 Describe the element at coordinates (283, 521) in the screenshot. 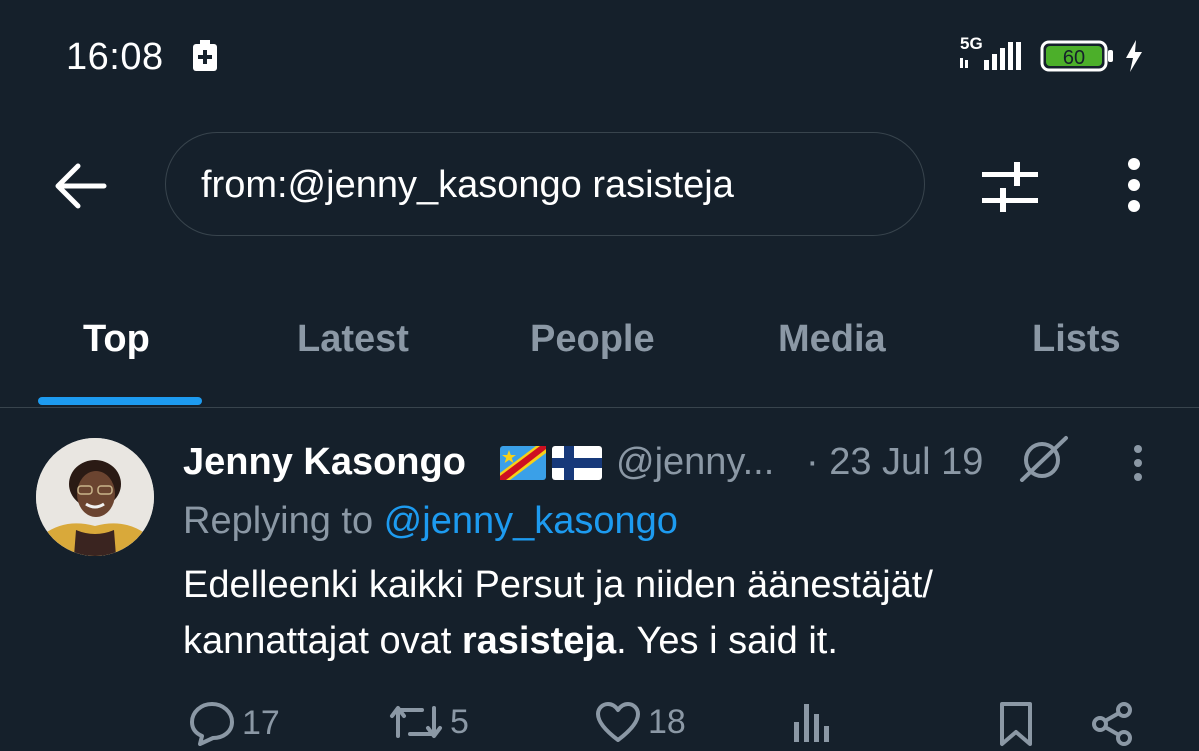

I see `replying-to-label: Replying to` at that location.